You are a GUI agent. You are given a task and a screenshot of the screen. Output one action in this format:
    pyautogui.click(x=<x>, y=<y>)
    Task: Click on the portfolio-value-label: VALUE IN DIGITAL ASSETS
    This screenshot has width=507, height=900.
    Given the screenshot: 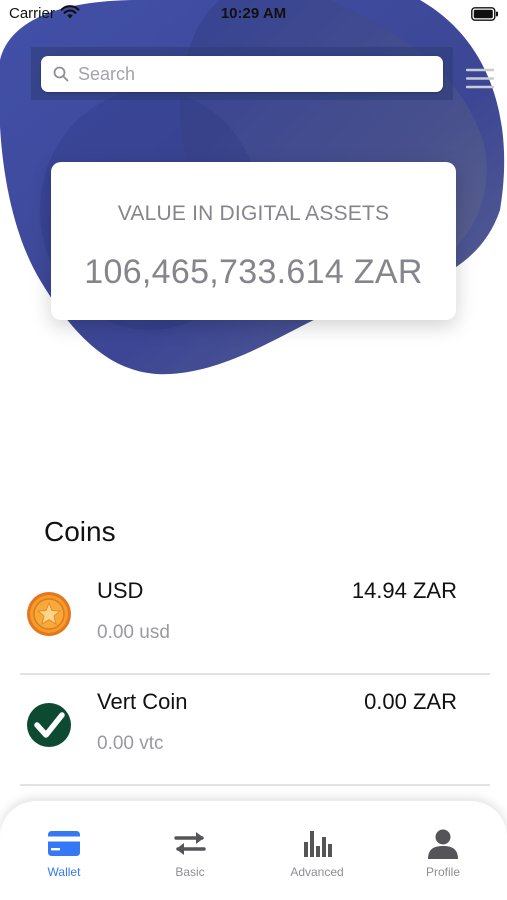 What is the action you would take?
    pyautogui.click(x=253, y=213)
    